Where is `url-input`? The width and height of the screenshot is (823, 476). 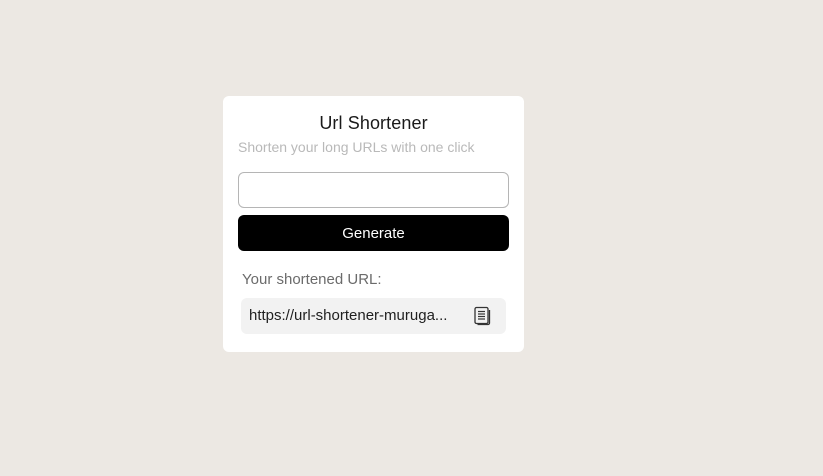 url-input is located at coordinates (373, 190).